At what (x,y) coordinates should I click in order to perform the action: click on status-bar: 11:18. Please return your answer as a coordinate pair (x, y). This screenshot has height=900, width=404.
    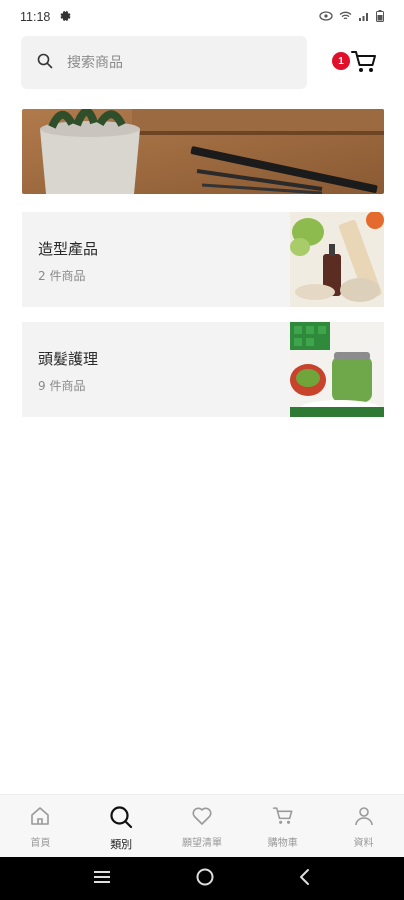
    Looking at the image, I should click on (202, 17).